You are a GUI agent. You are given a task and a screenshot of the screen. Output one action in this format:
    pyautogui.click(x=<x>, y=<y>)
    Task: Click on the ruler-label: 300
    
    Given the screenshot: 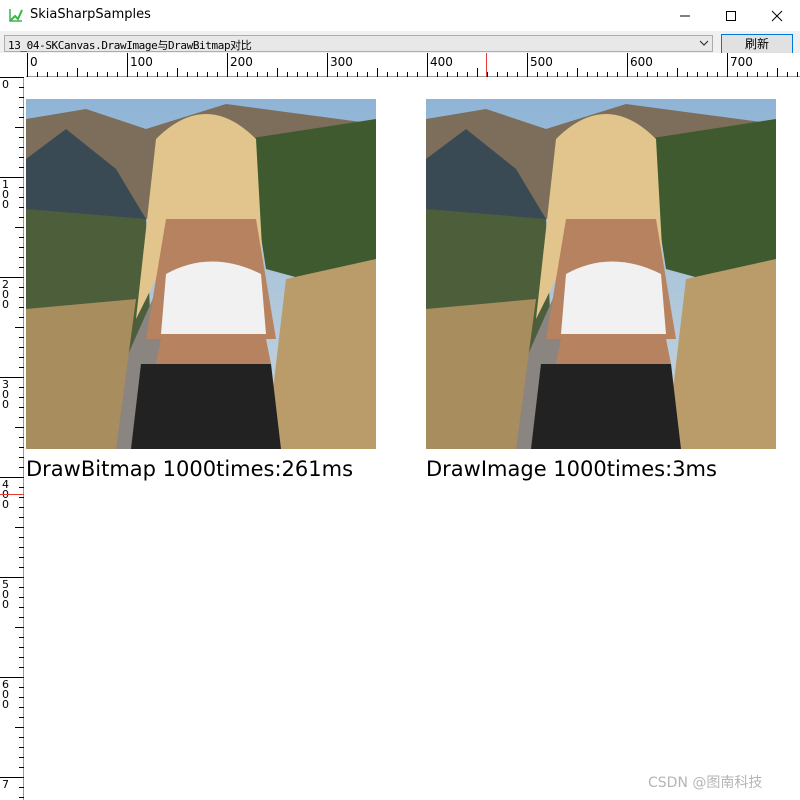 What is the action you would take?
    pyautogui.click(x=341, y=62)
    